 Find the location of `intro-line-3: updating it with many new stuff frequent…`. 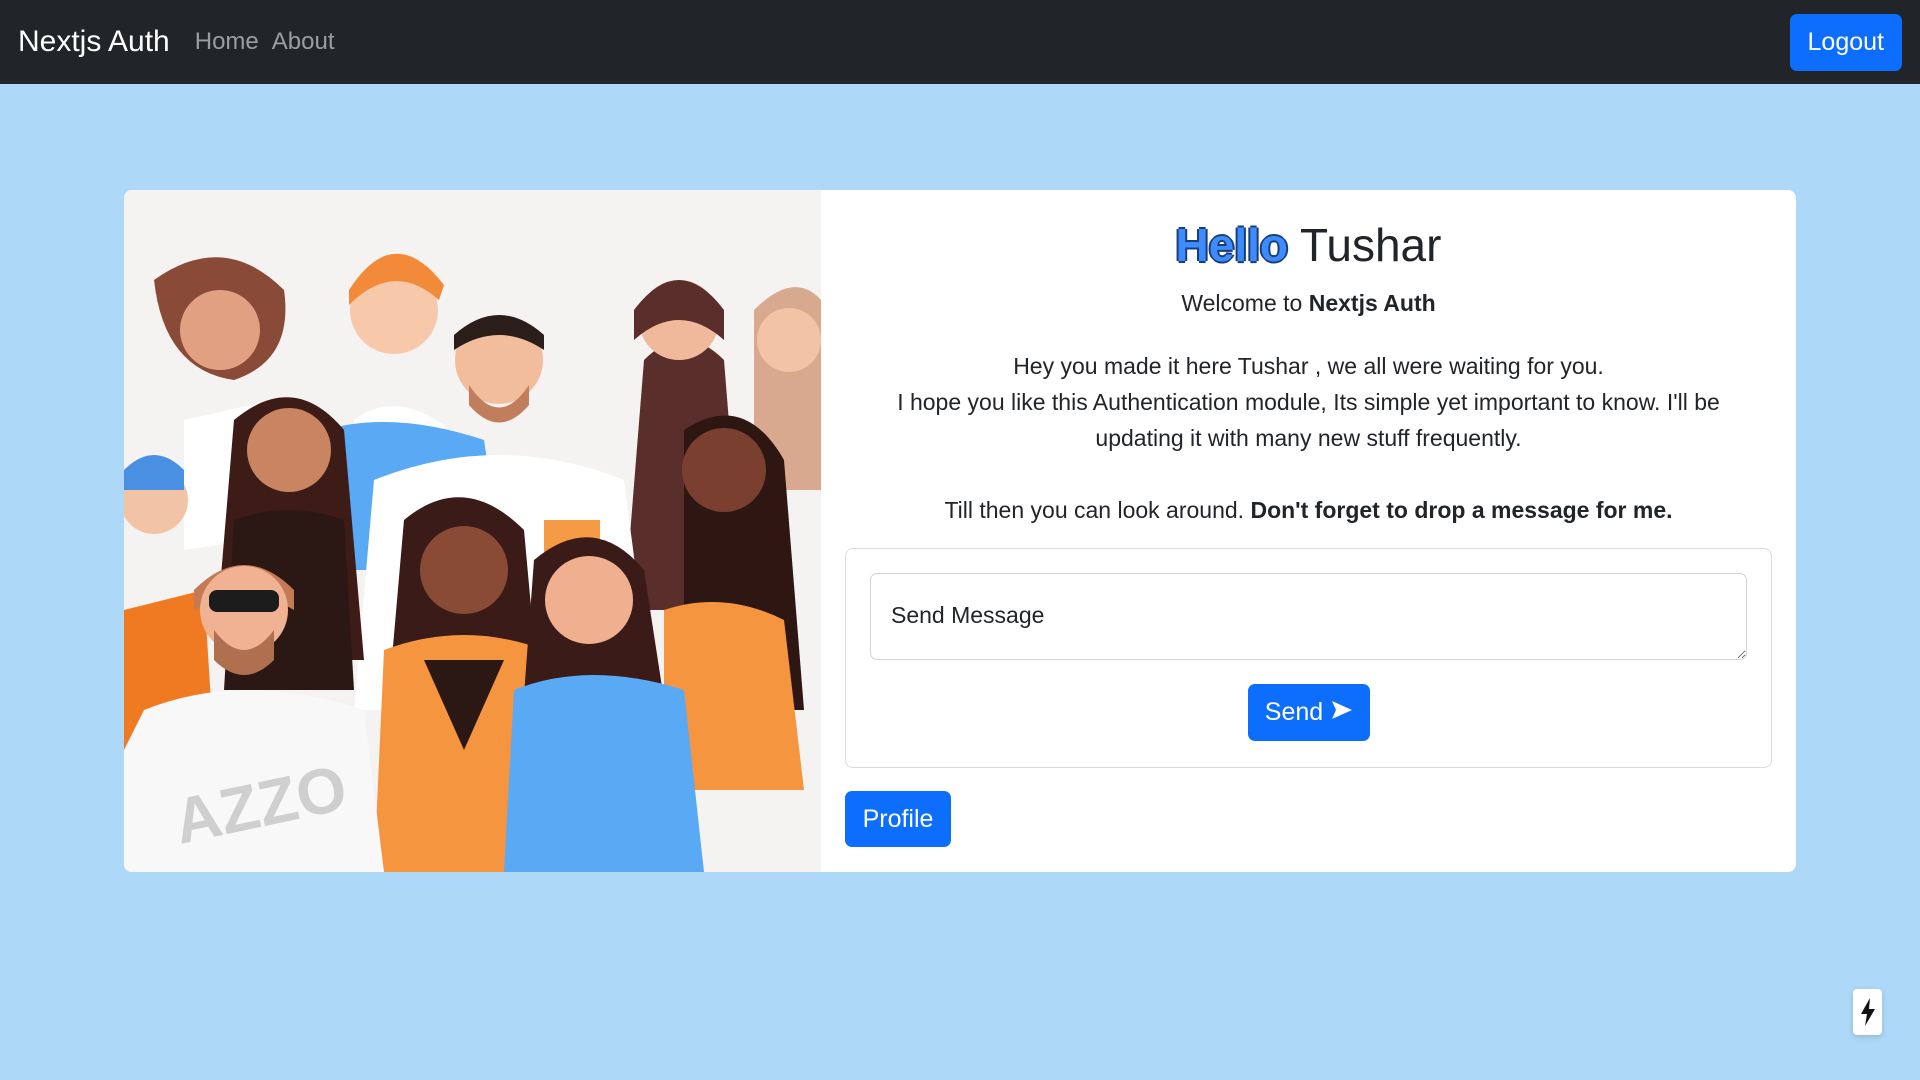

intro-line-3: updating it with many new stuff frequent… is located at coordinates (1308, 438).